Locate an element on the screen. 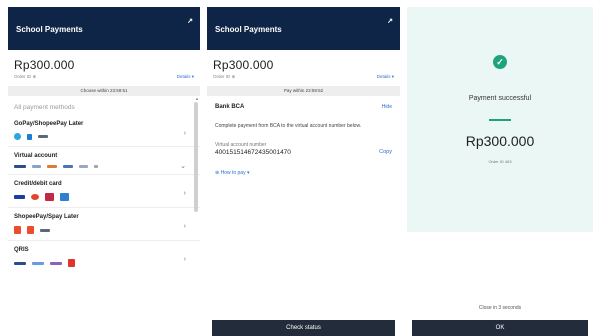 The image size is (595, 336). shopee-logo is located at coordinates (17, 230).